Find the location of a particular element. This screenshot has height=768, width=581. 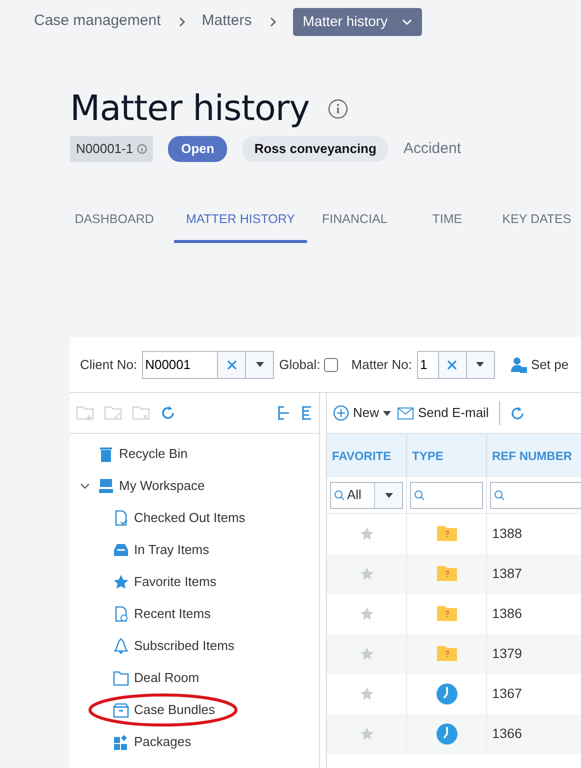

tab: FINANCIAL is located at coordinates (354, 222).